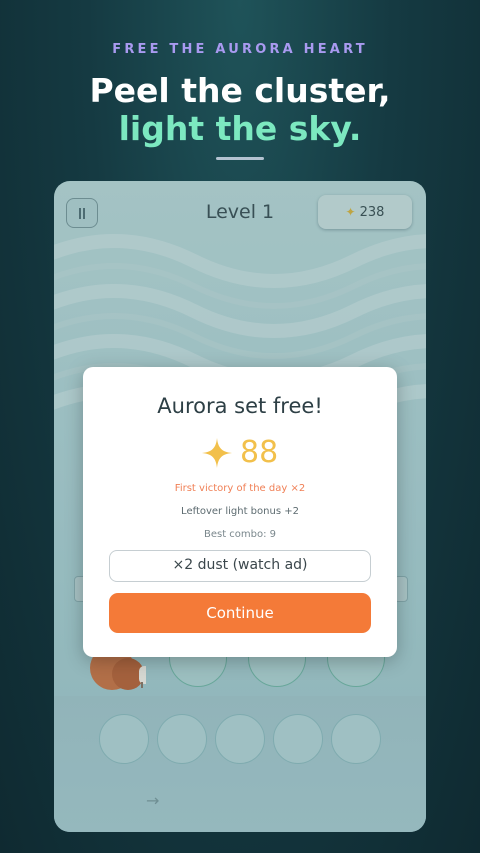 The height and width of the screenshot is (853, 480). Describe the element at coordinates (240, 613) in the screenshot. I see `continue-button: Continue` at that location.